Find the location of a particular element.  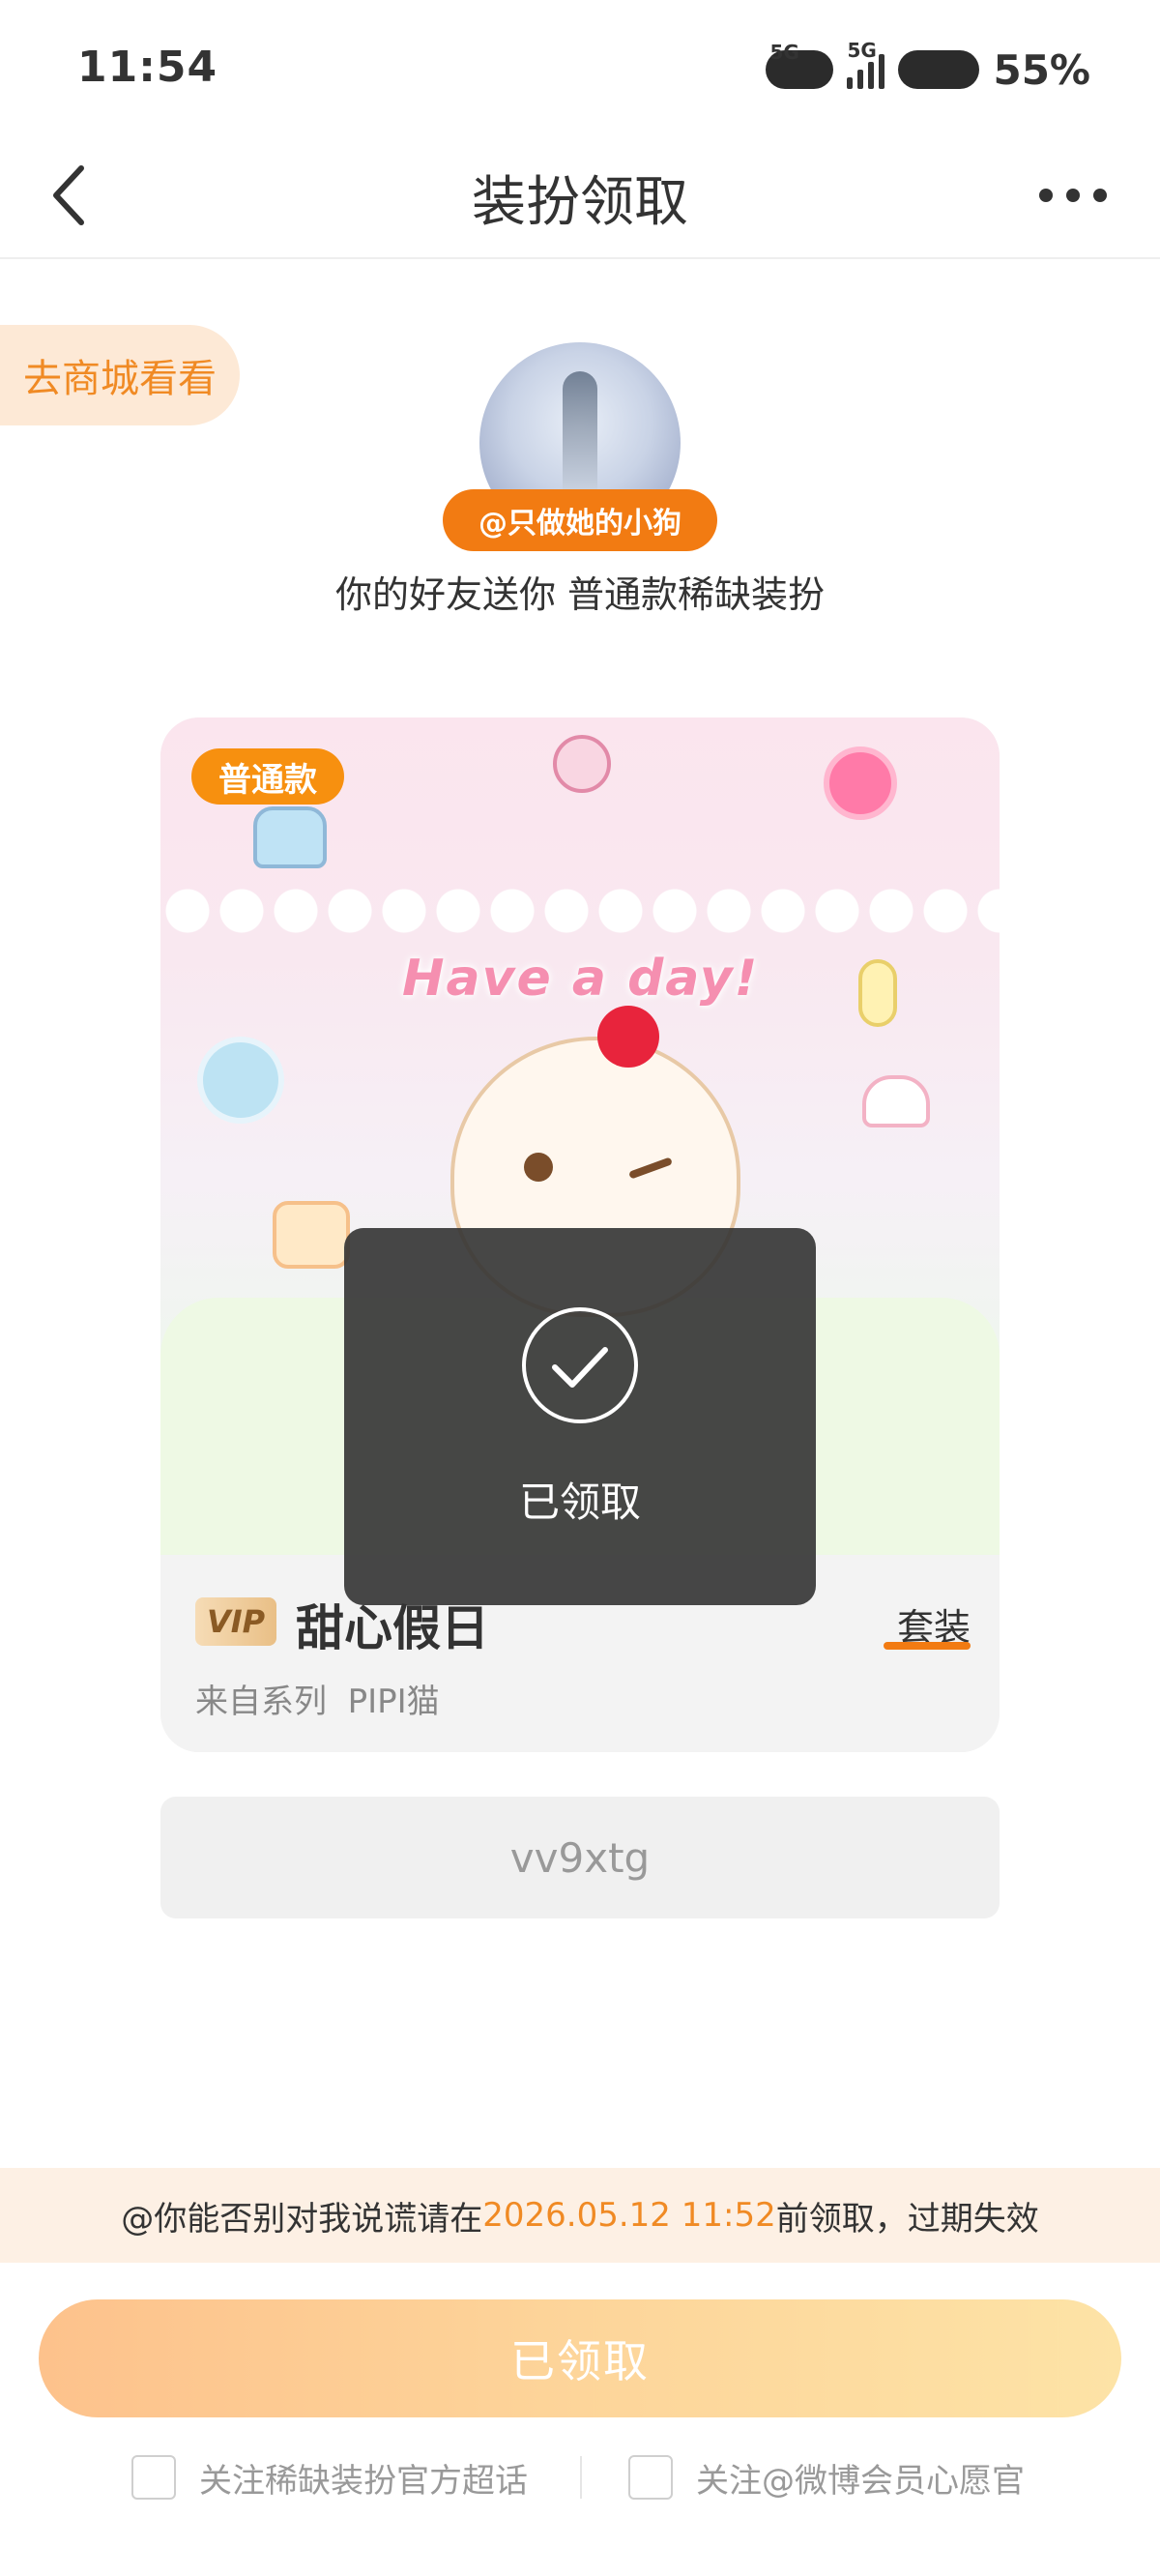

status-time: 11:54 is located at coordinates (148, 67).